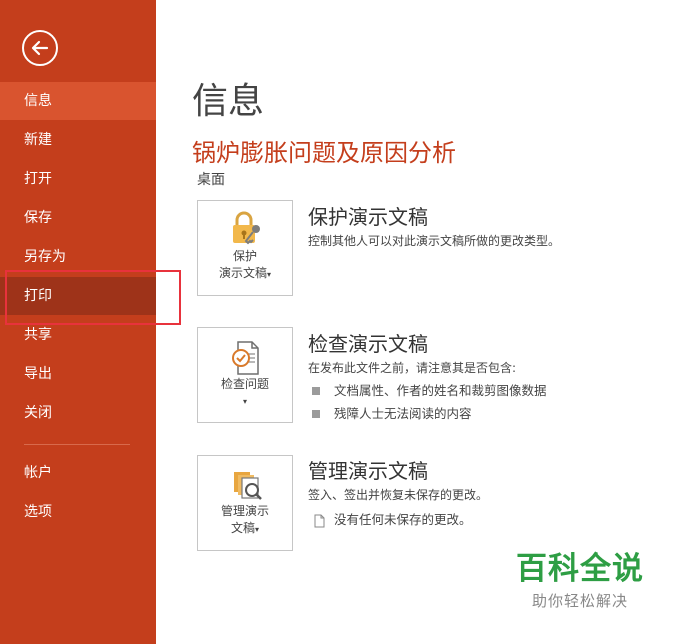 The width and height of the screenshot is (692, 644). I want to click on document-location: 桌面, so click(211, 179).